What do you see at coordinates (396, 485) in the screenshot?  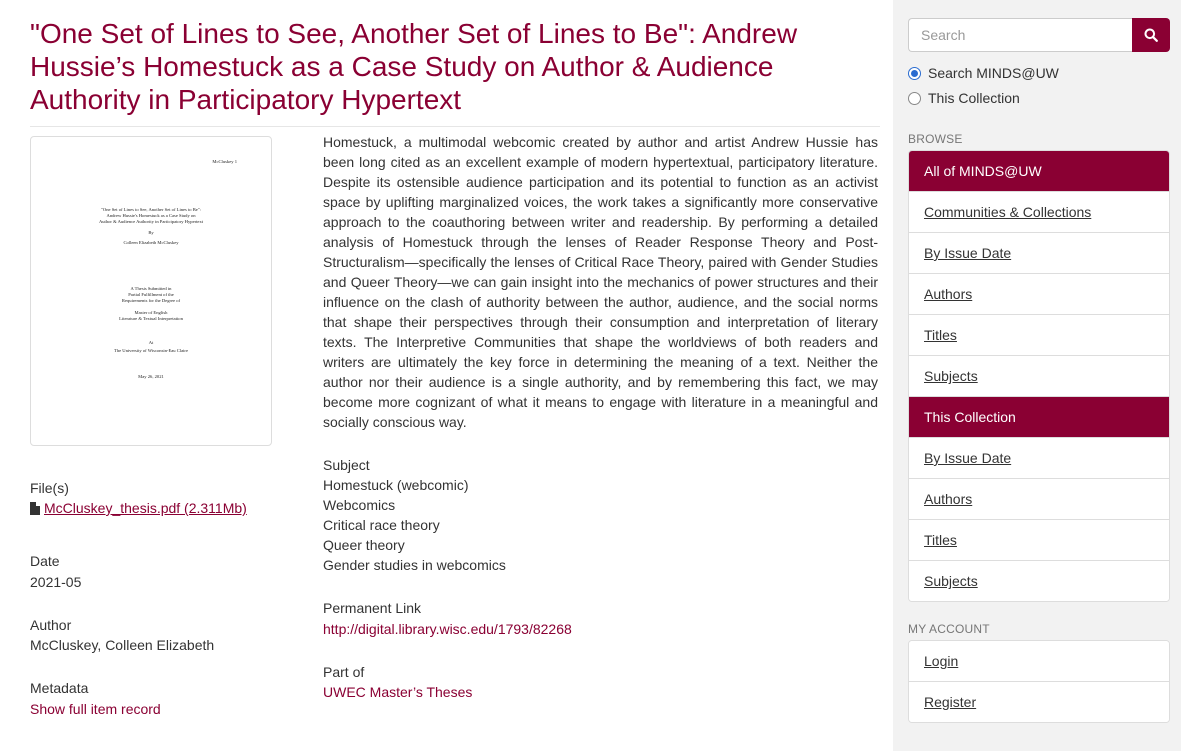 I see `subject-item: Homestuck (webcomic)` at bounding box center [396, 485].